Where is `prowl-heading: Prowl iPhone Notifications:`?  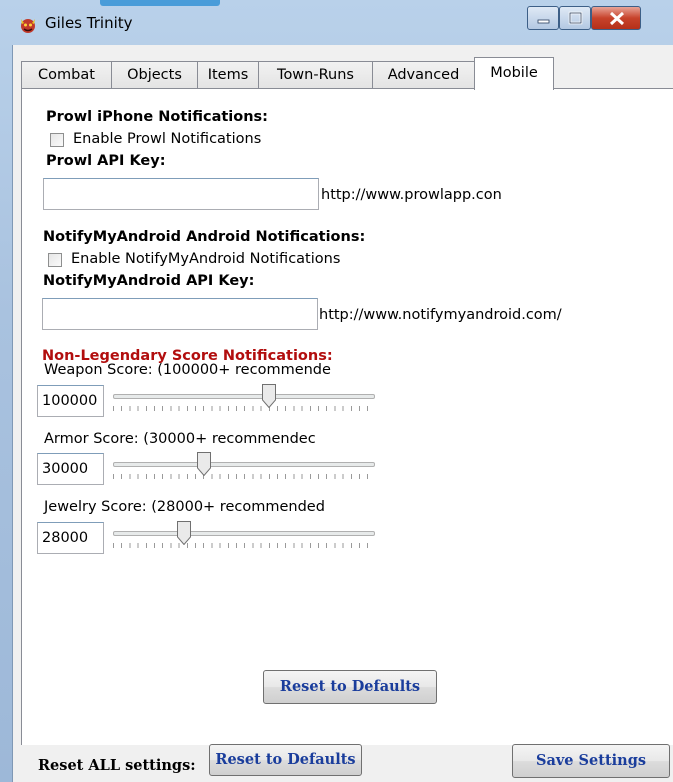
prowl-heading: Prowl iPhone Notifications: is located at coordinates (157, 117).